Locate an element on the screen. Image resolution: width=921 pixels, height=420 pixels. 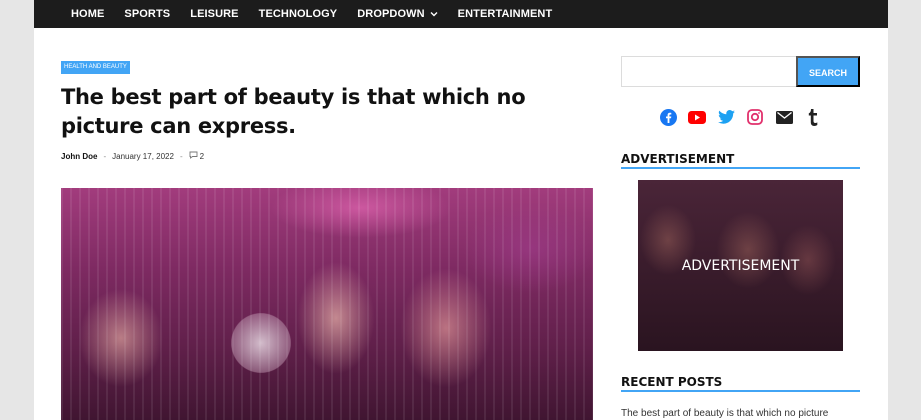
nav-item-technology: TECHNOLOGY is located at coordinates (298, 14).